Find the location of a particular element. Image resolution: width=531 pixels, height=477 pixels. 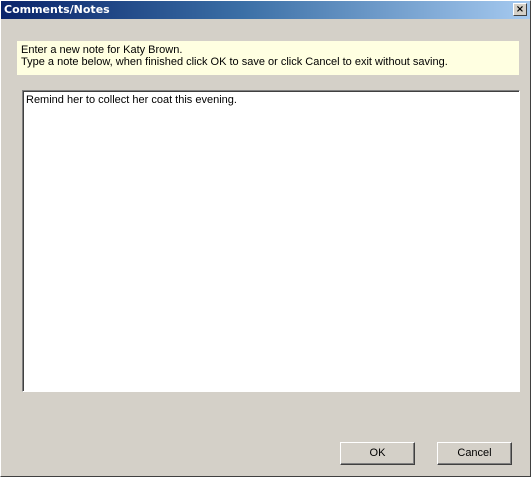

window-title: Comments/Notes is located at coordinates (57, 9).